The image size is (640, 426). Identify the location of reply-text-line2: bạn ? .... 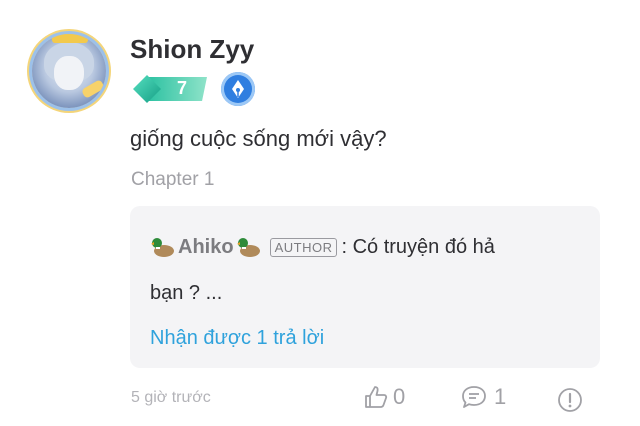
(186, 293).